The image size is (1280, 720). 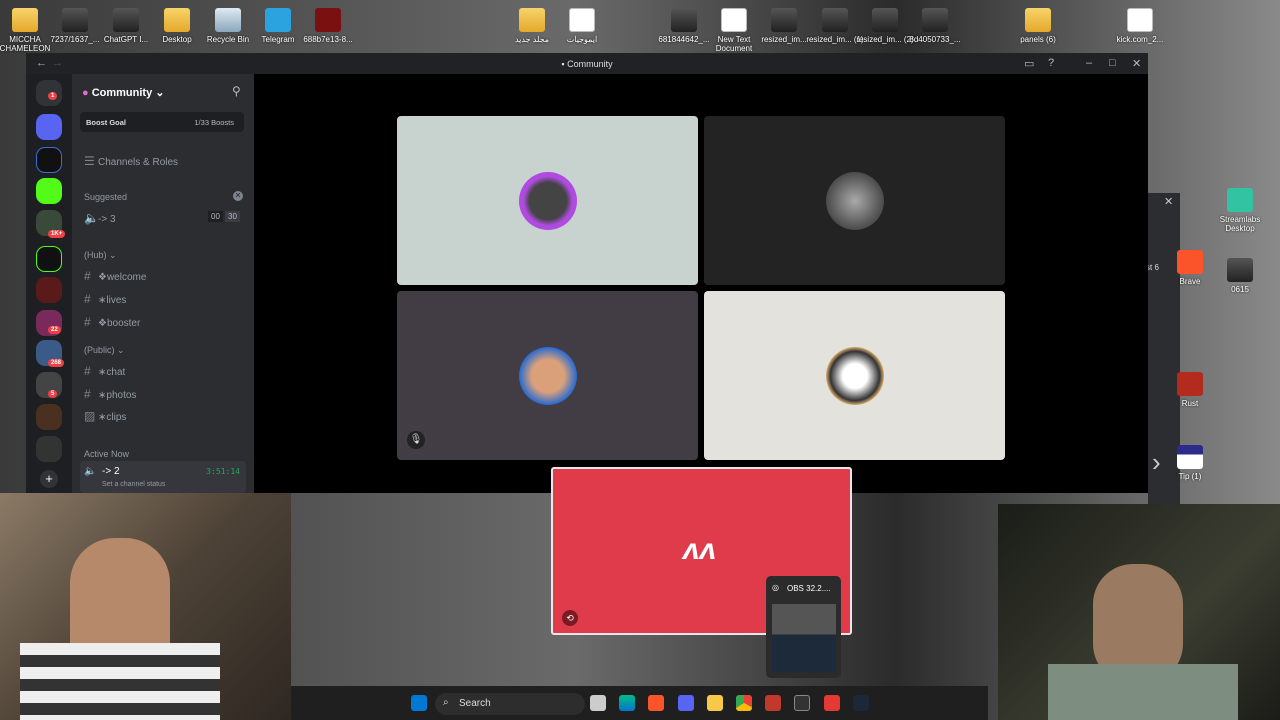 I want to click on channel-lives: # ∗lives, so click(x=105, y=299).